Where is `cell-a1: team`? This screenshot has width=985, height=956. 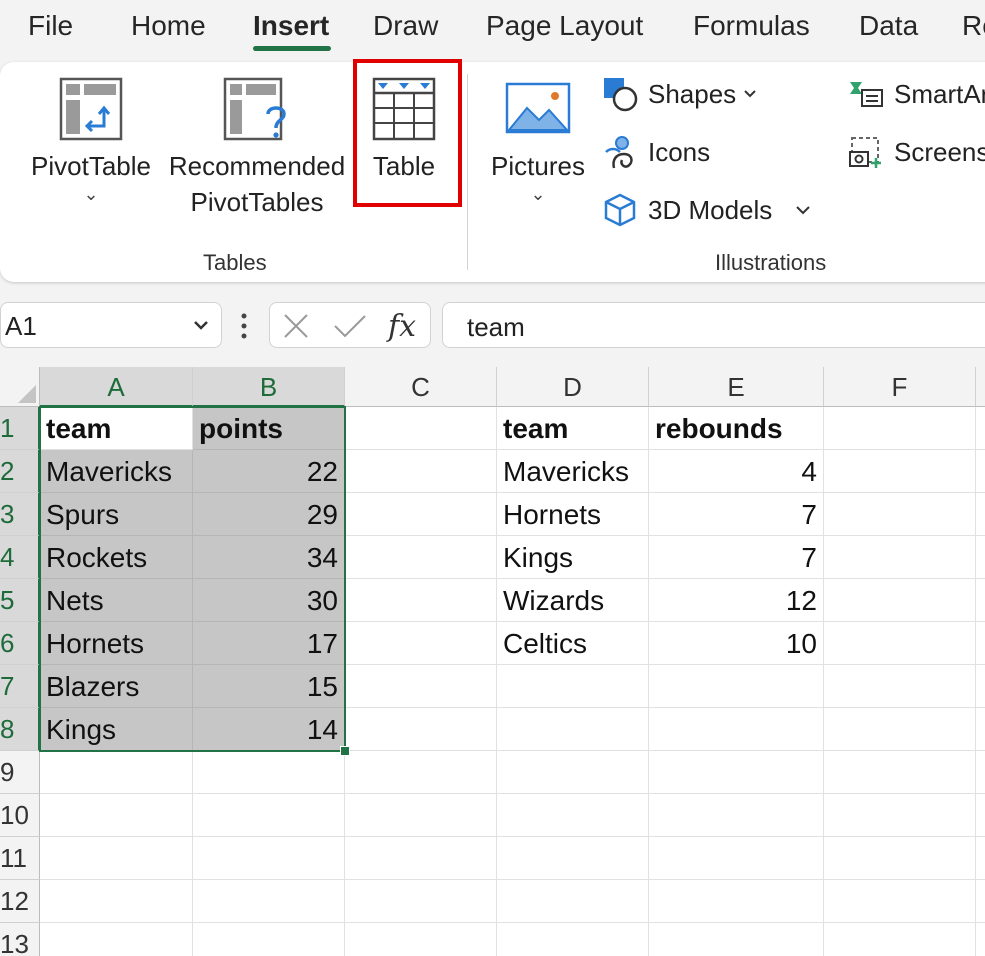
cell-a1: team is located at coordinates (116, 428).